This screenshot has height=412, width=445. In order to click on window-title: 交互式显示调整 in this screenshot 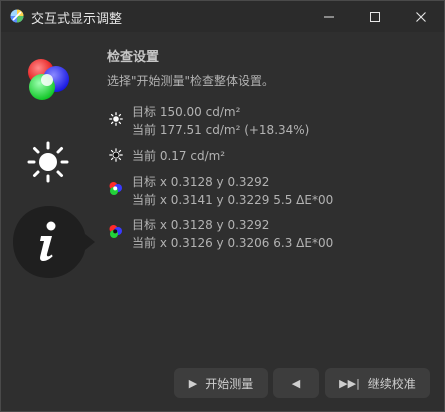, I will do `click(77, 19)`.